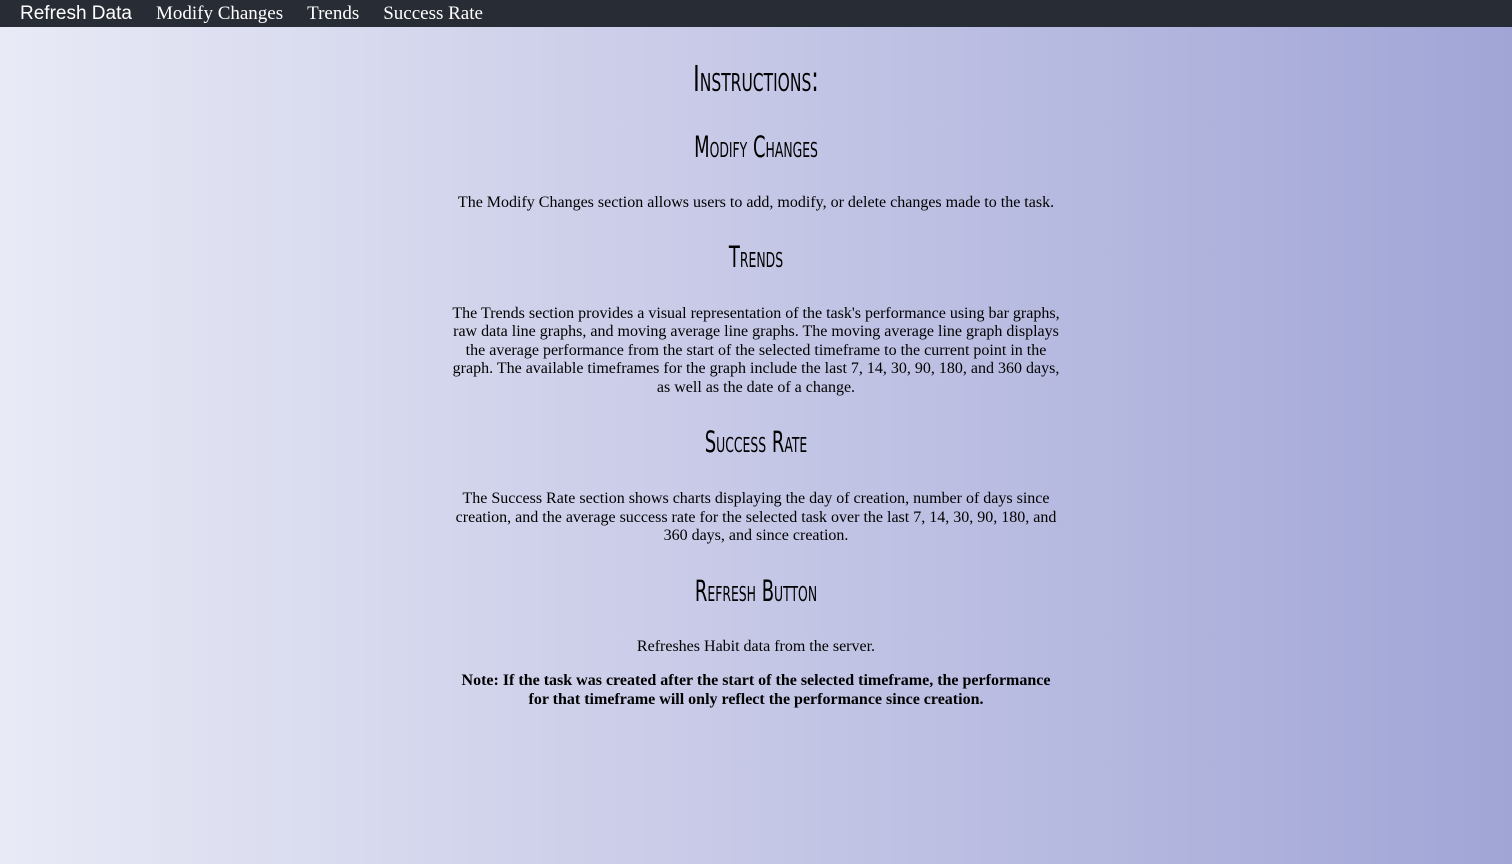  Describe the element at coordinates (756, 646) in the screenshot. I see `refresh-button-description: Refreshes Habit data from the server.` at that location.